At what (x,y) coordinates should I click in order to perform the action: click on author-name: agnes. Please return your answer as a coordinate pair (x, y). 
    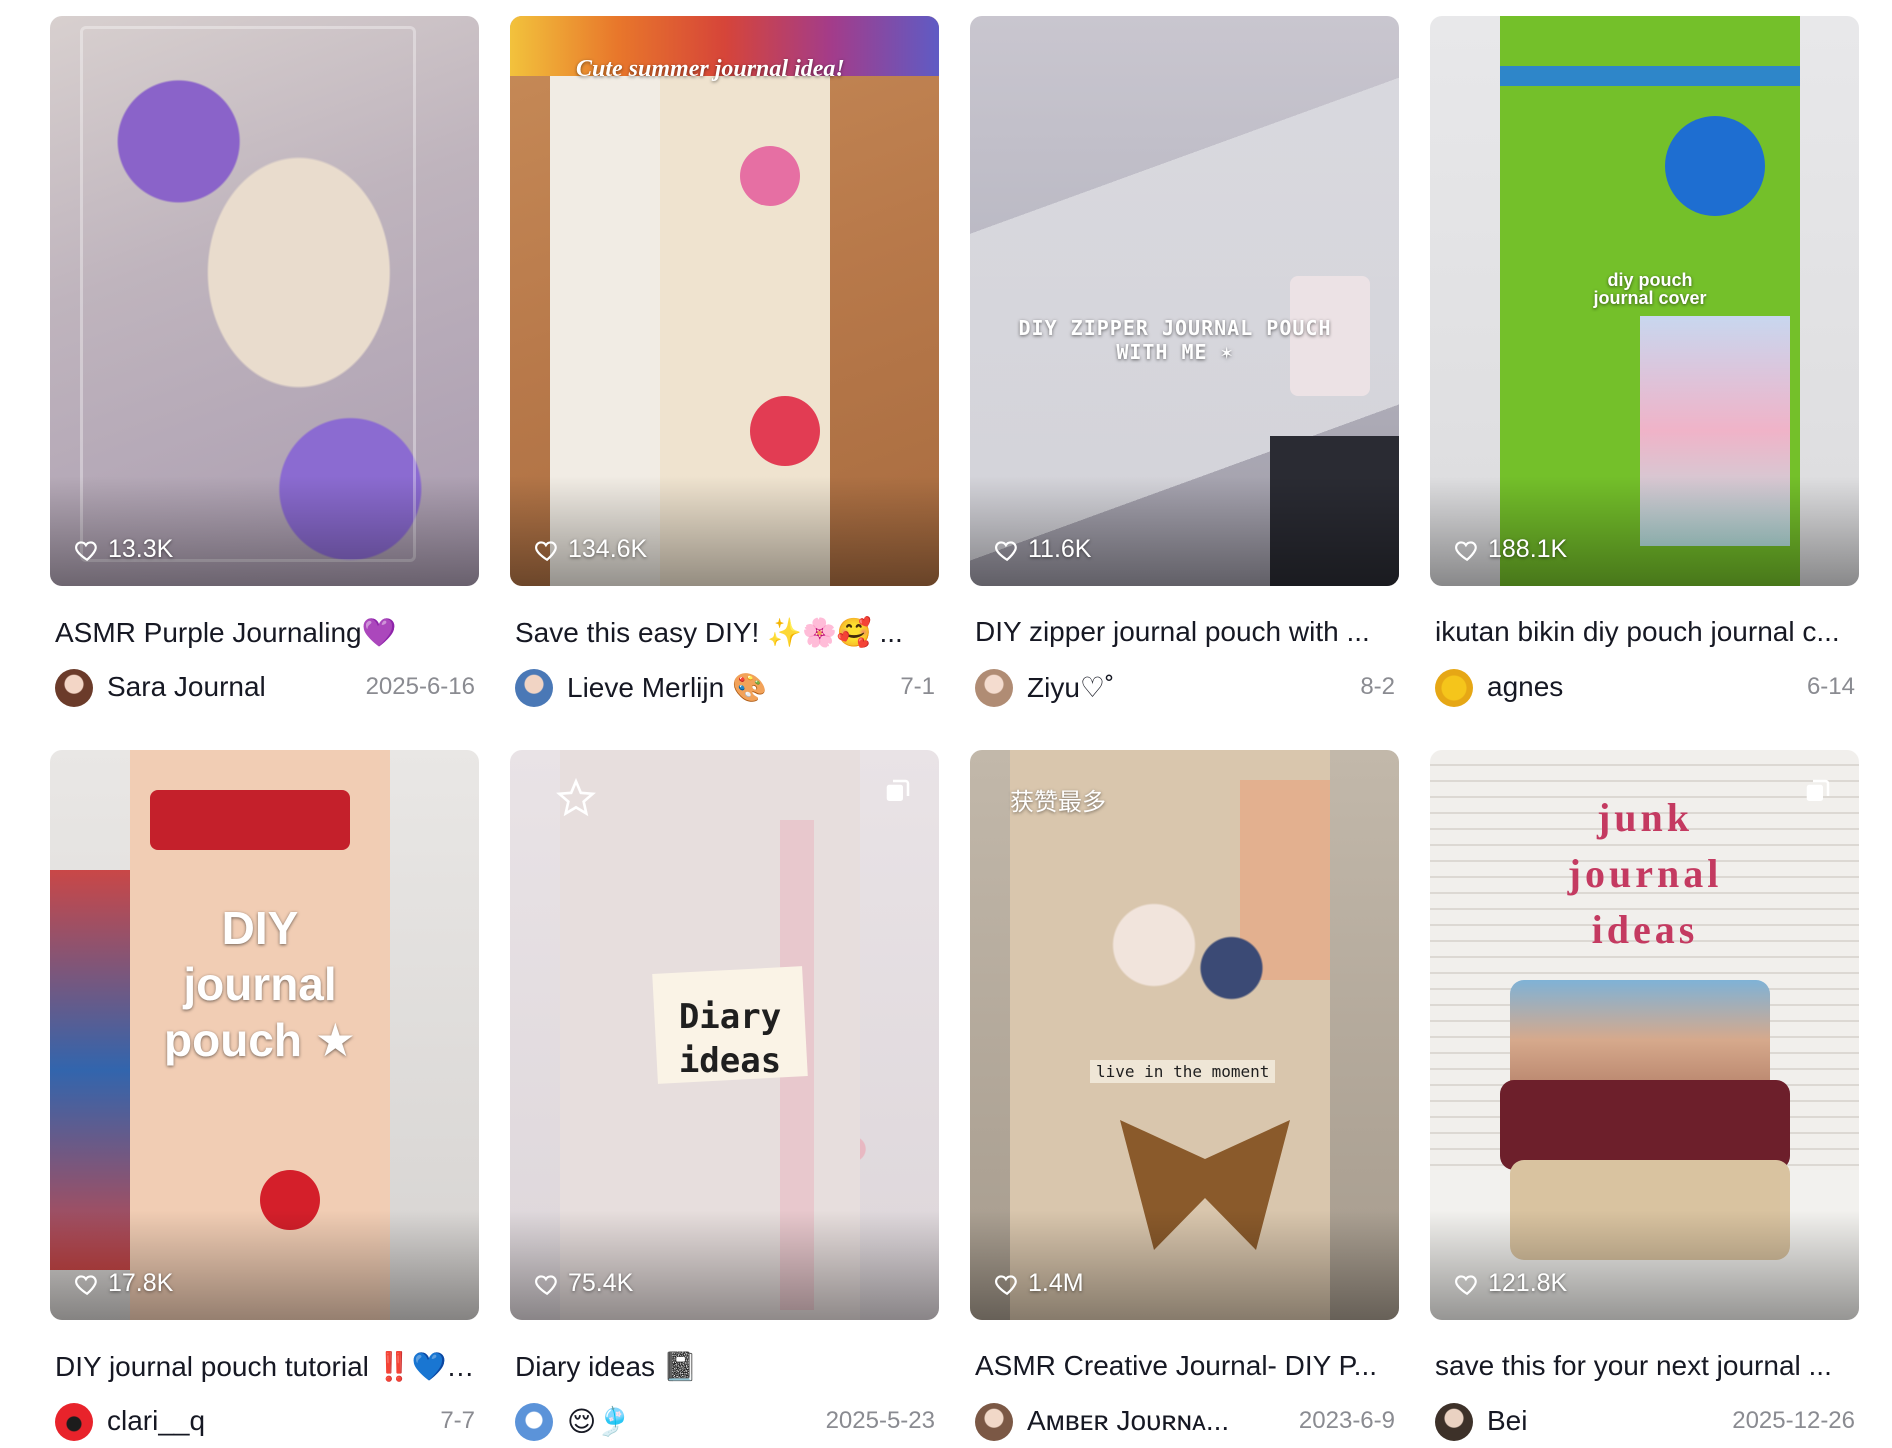
    Looking at the image, I should click on (1525, 687).